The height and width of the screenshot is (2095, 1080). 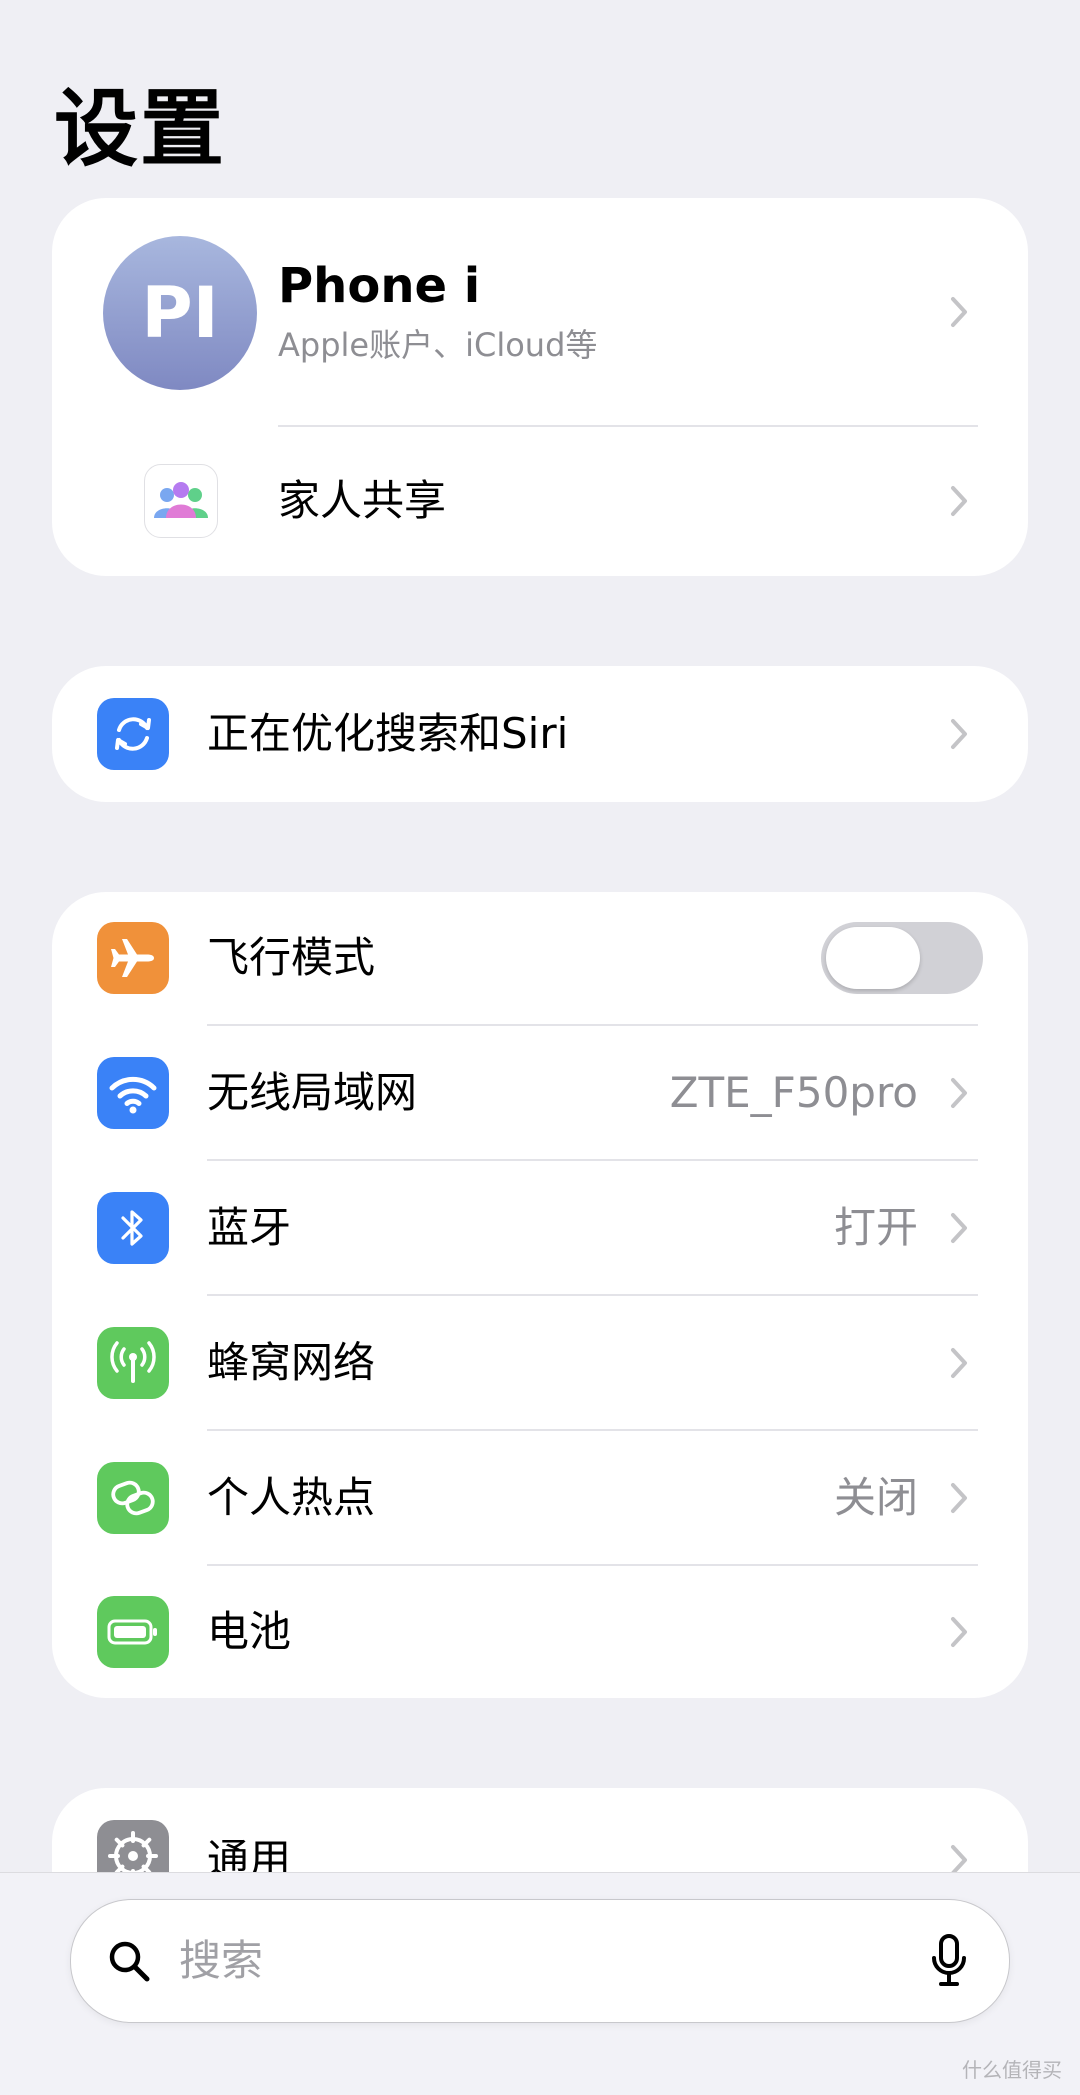 What do you see at coordinates (1012, 2070) in the screenshot?
I see `watermark: 什么值得买` at bounding box center [1012, 2070].